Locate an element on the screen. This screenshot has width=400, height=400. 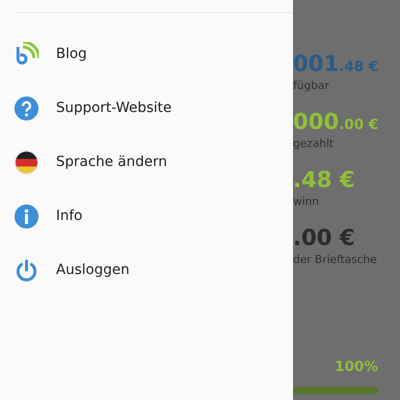
flag-icon is located at coordinates (26, 162).